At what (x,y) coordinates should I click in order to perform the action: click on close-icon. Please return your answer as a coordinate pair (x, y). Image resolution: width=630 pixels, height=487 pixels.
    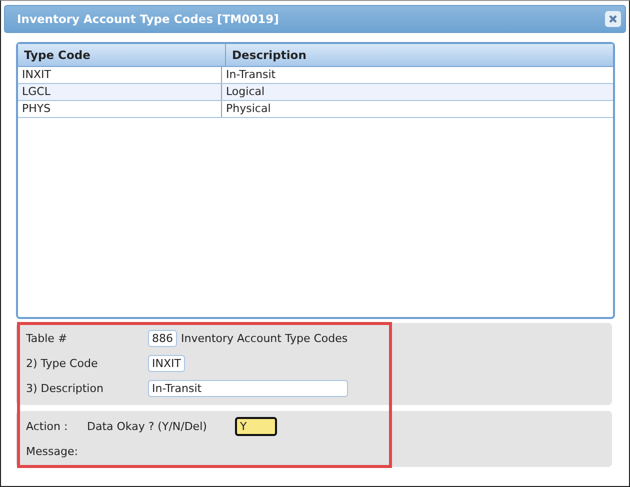
    Looking at the image, I should click on (613, 19).